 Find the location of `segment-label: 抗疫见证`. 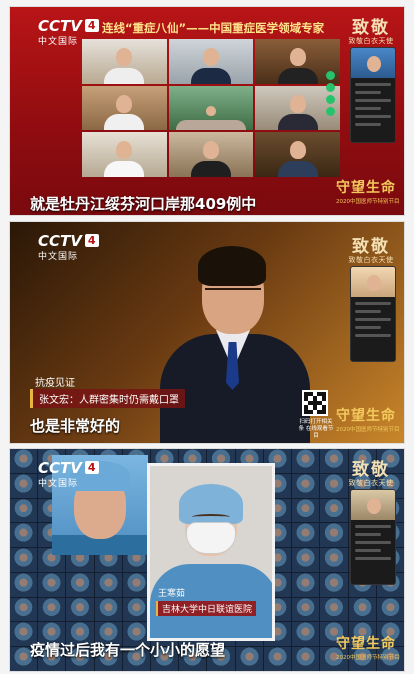

segment-label: 抗疫见证 is located at coordinates (55, 383).